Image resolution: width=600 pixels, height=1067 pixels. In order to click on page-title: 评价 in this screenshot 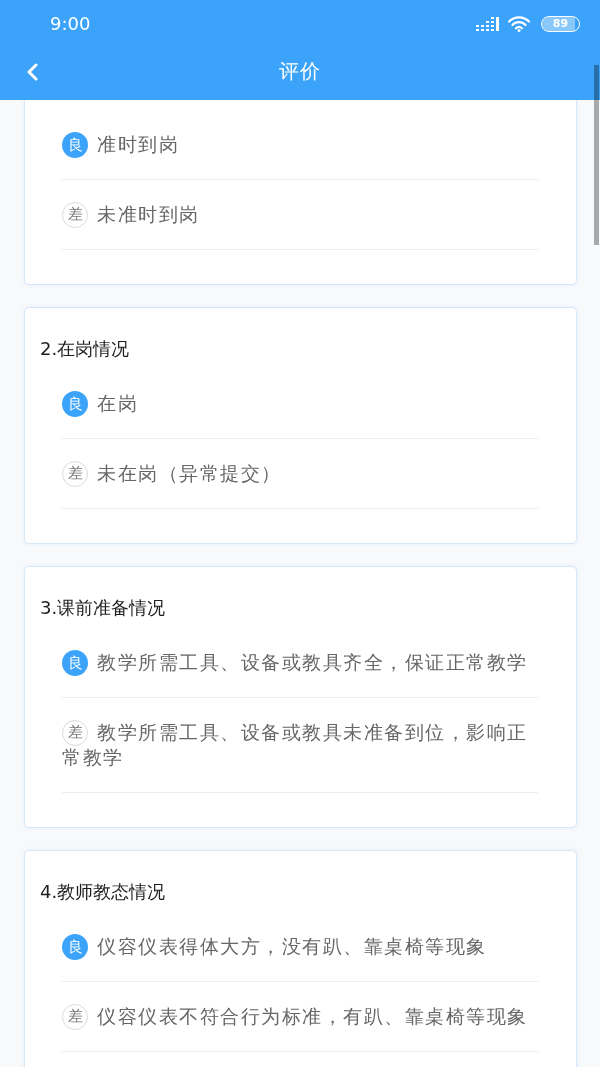, I will do `click(300, 70)`.